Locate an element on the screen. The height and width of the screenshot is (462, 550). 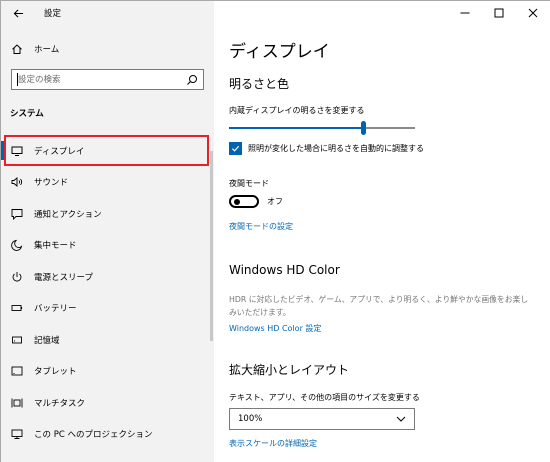
tablet-icon is located at coordinates (17, 371).